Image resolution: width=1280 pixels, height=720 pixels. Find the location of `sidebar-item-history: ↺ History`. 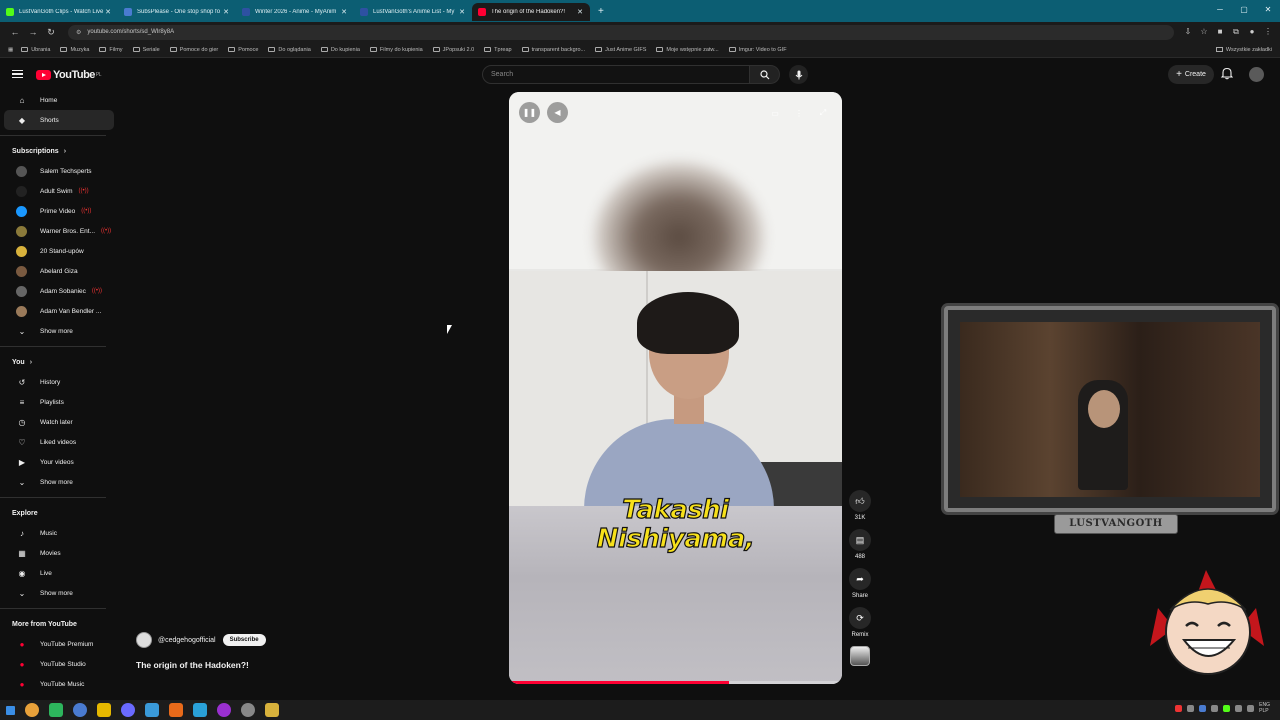

sidebar-item-history: ↺ History is located at coordinates (59, 382).